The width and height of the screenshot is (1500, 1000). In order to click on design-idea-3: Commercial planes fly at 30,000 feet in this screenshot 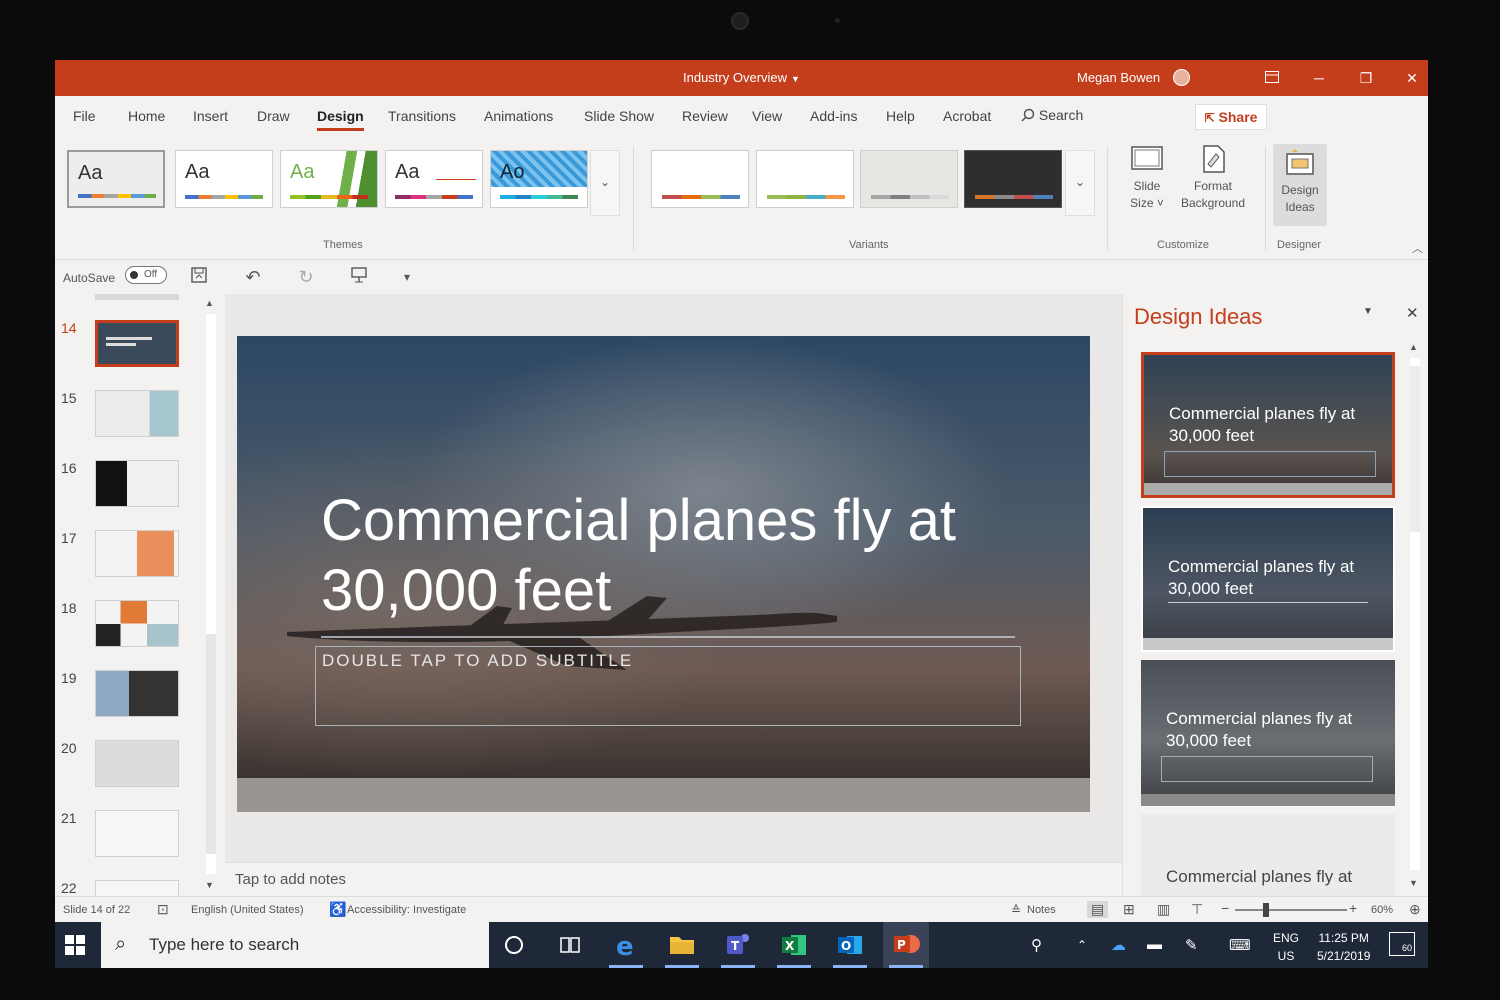, I will do `click(1268, 733)`.